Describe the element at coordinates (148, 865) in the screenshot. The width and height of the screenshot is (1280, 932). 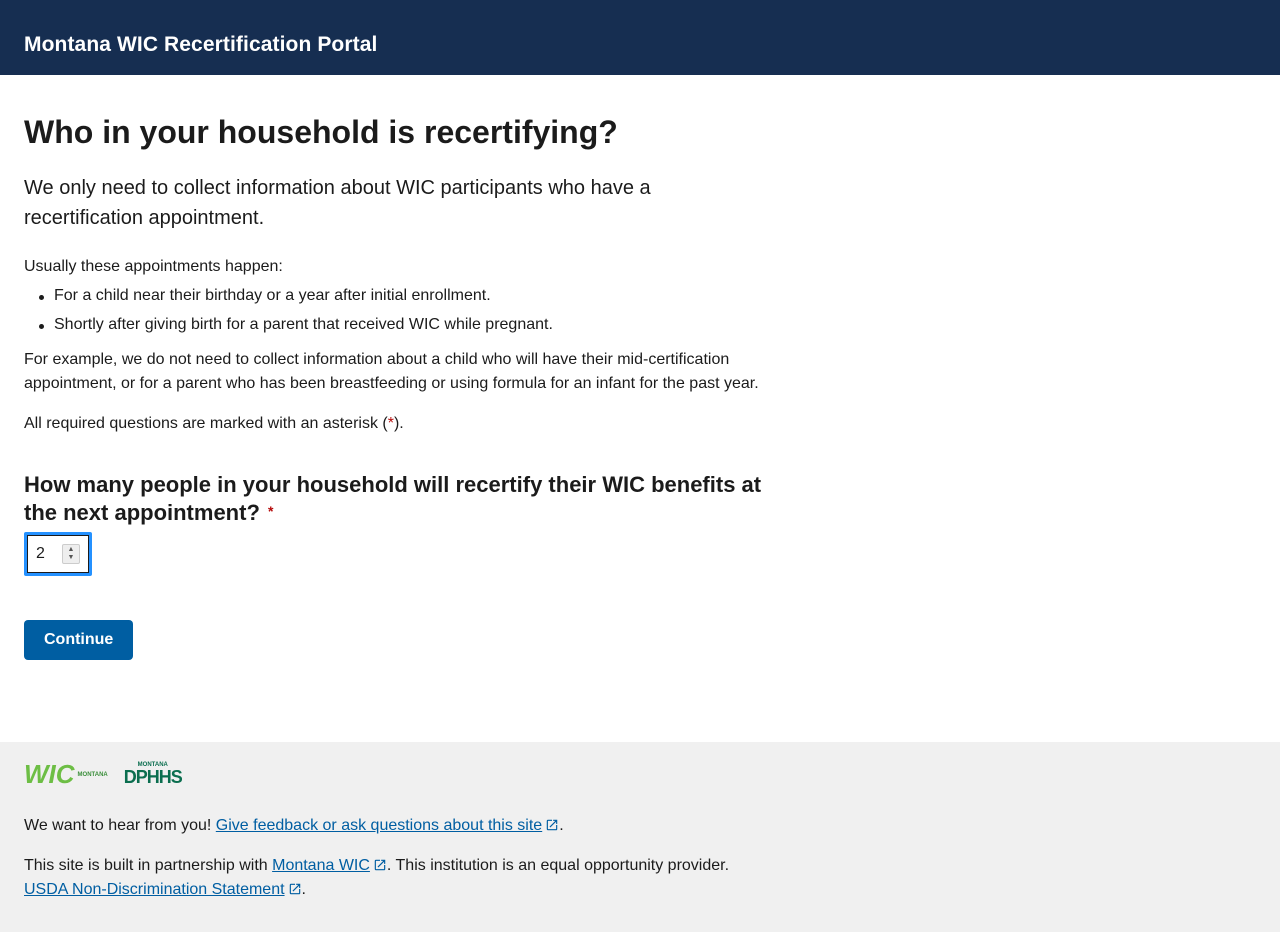
I see `partnership-intro: This site is built in partnership with` at that location.